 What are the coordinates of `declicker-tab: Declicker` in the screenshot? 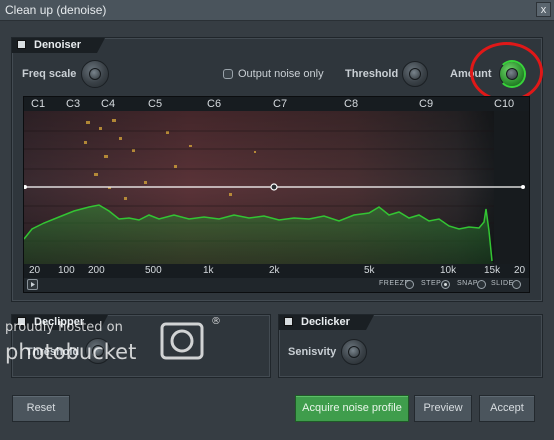 It's located at (326, 322).